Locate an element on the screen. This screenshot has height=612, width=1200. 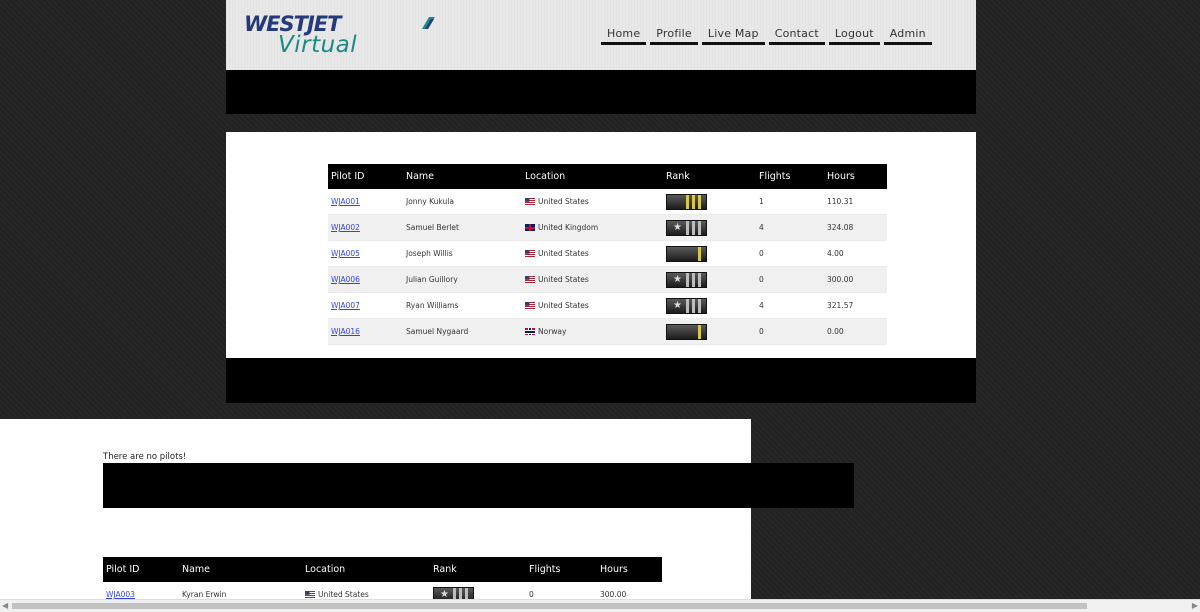
nav-live-map: Live Map is located at coordinates (733, 35).